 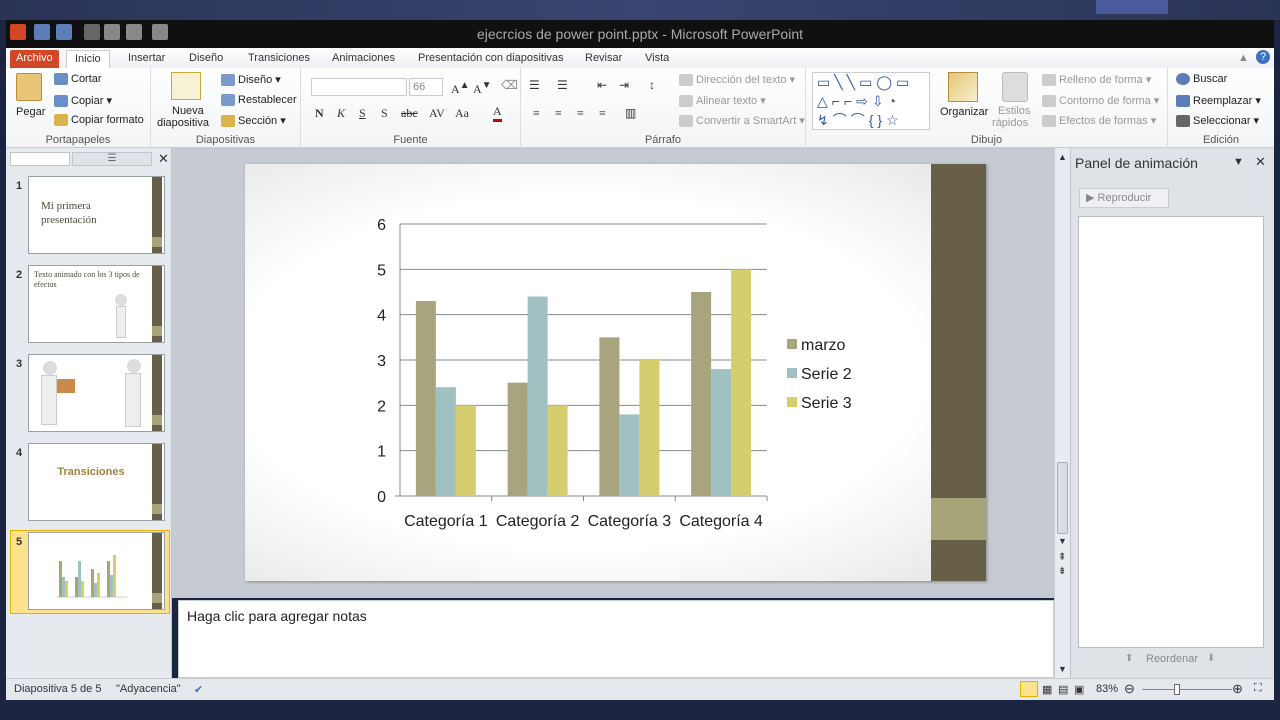 What do you see at coordinates (562, 85) in the screenshot?
I see `numbering-icon: ☰` at bounding box center [562, 85].